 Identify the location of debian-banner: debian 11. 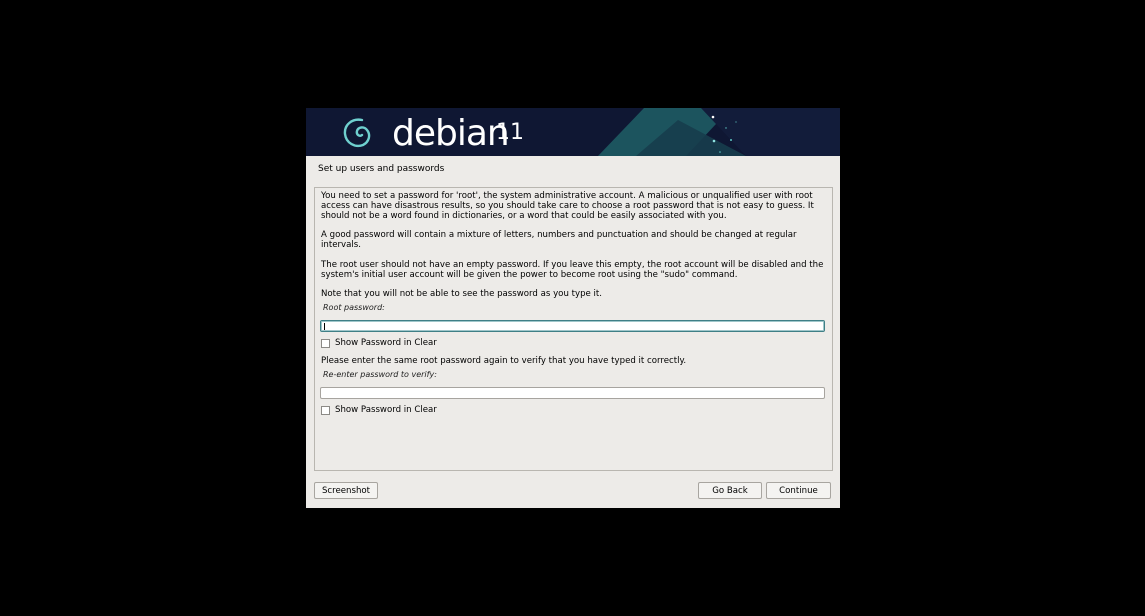
(573, 132).